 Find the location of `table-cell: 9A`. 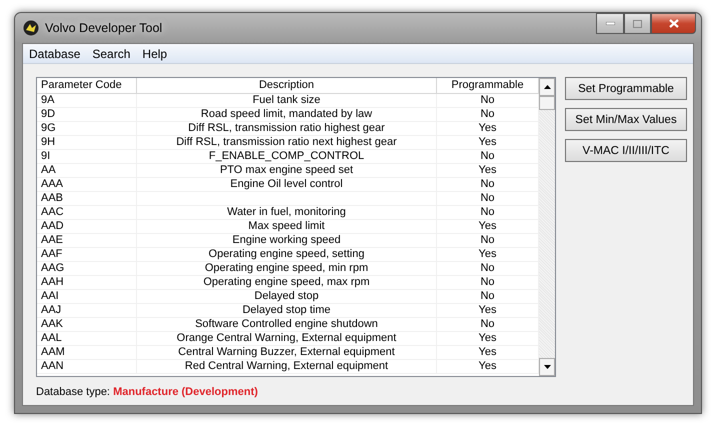

table-cell: 9A is located at coordinates (87, 100).